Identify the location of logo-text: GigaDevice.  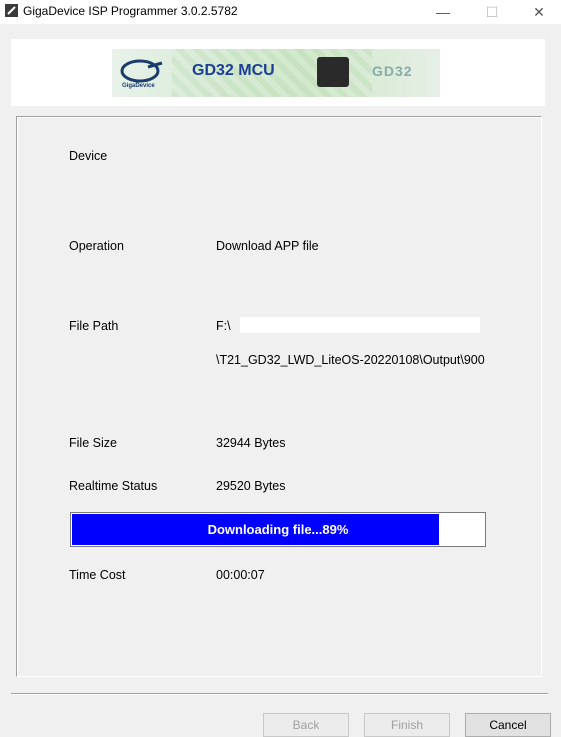
(138, 86).